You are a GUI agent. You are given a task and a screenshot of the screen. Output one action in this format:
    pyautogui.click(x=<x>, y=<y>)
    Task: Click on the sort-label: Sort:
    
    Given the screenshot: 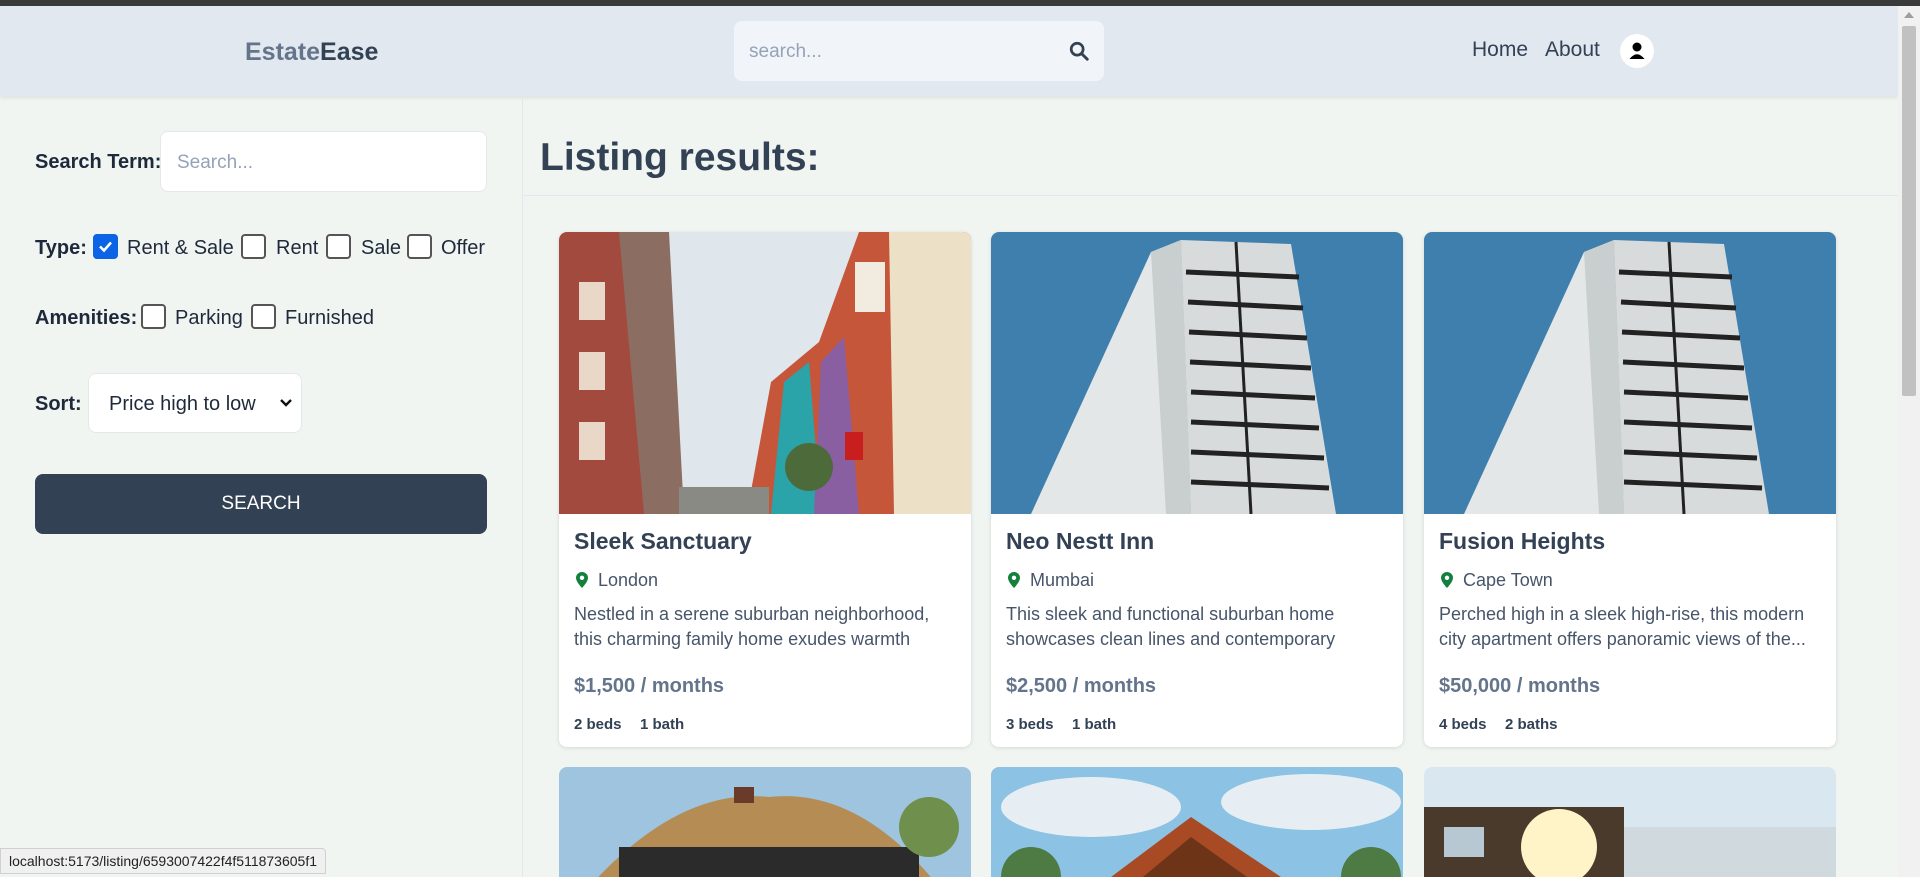 What is the action you would take?
    pyautogui.click(x=58, y=404)
    